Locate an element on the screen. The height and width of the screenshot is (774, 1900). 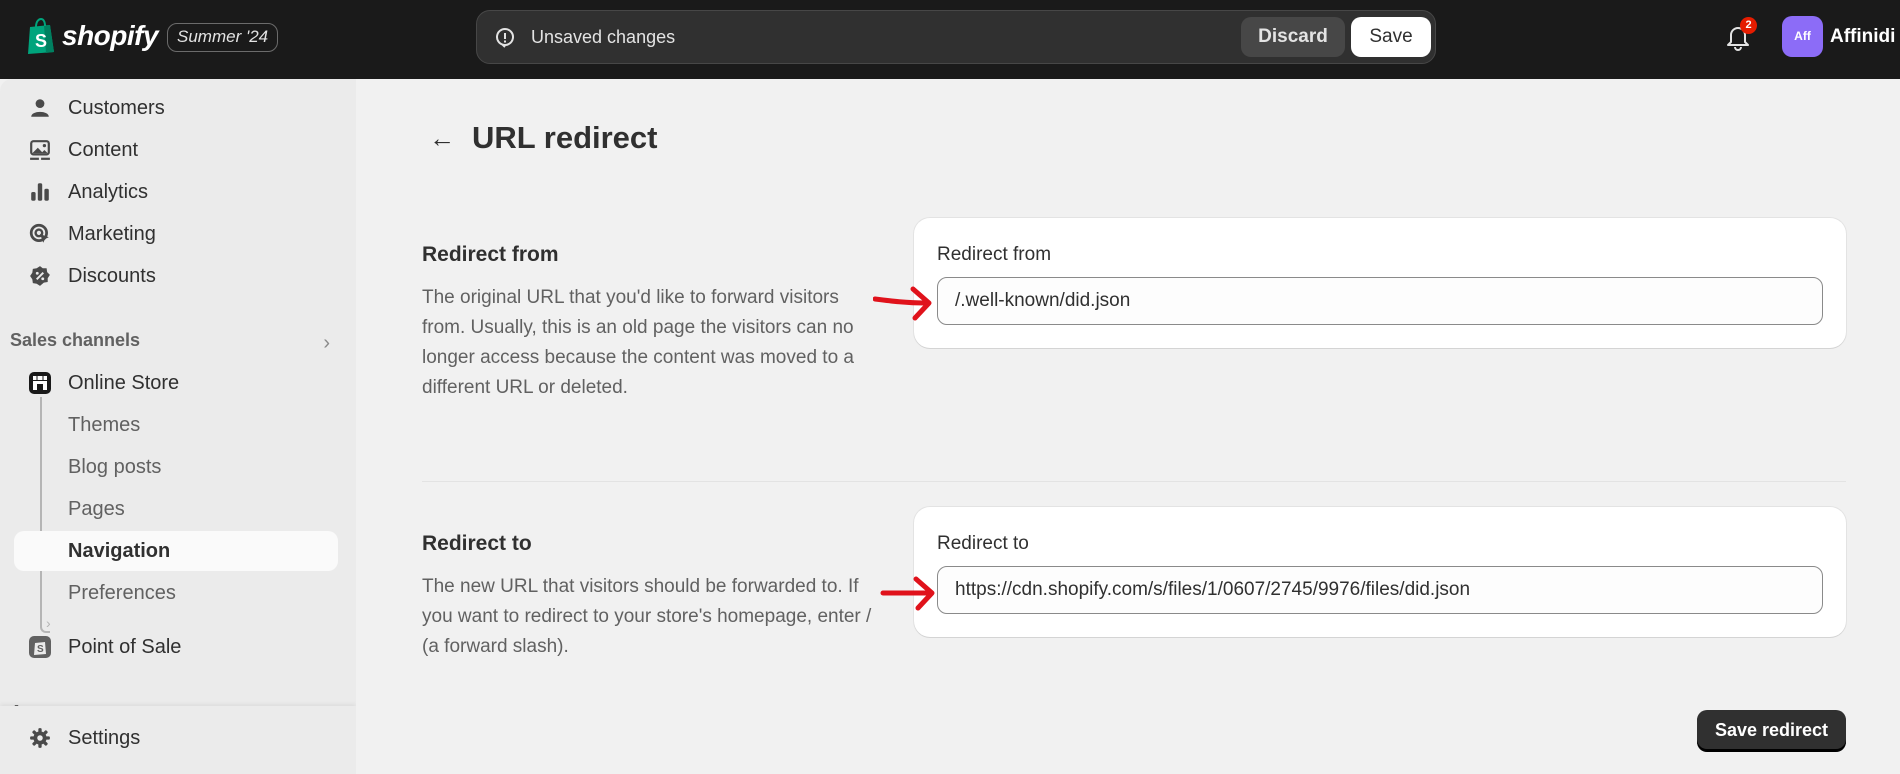
brand-name: shopify is located at coordinates (110, 35).